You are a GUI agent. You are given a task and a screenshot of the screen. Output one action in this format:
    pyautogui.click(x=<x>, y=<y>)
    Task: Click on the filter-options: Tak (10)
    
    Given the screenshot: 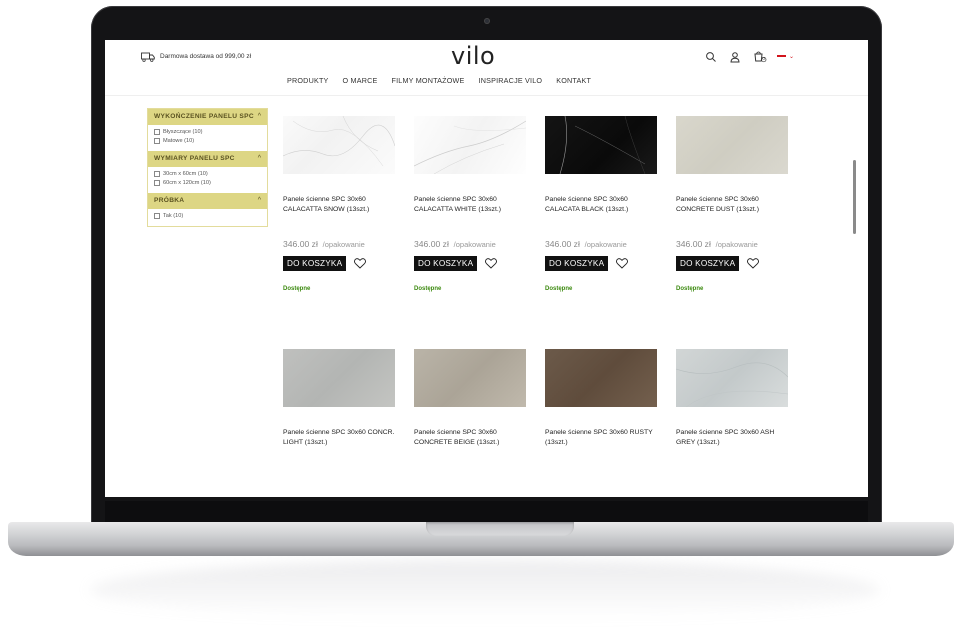 What is the action you would take?
    pyautogui.click(x=207, y=217)
    